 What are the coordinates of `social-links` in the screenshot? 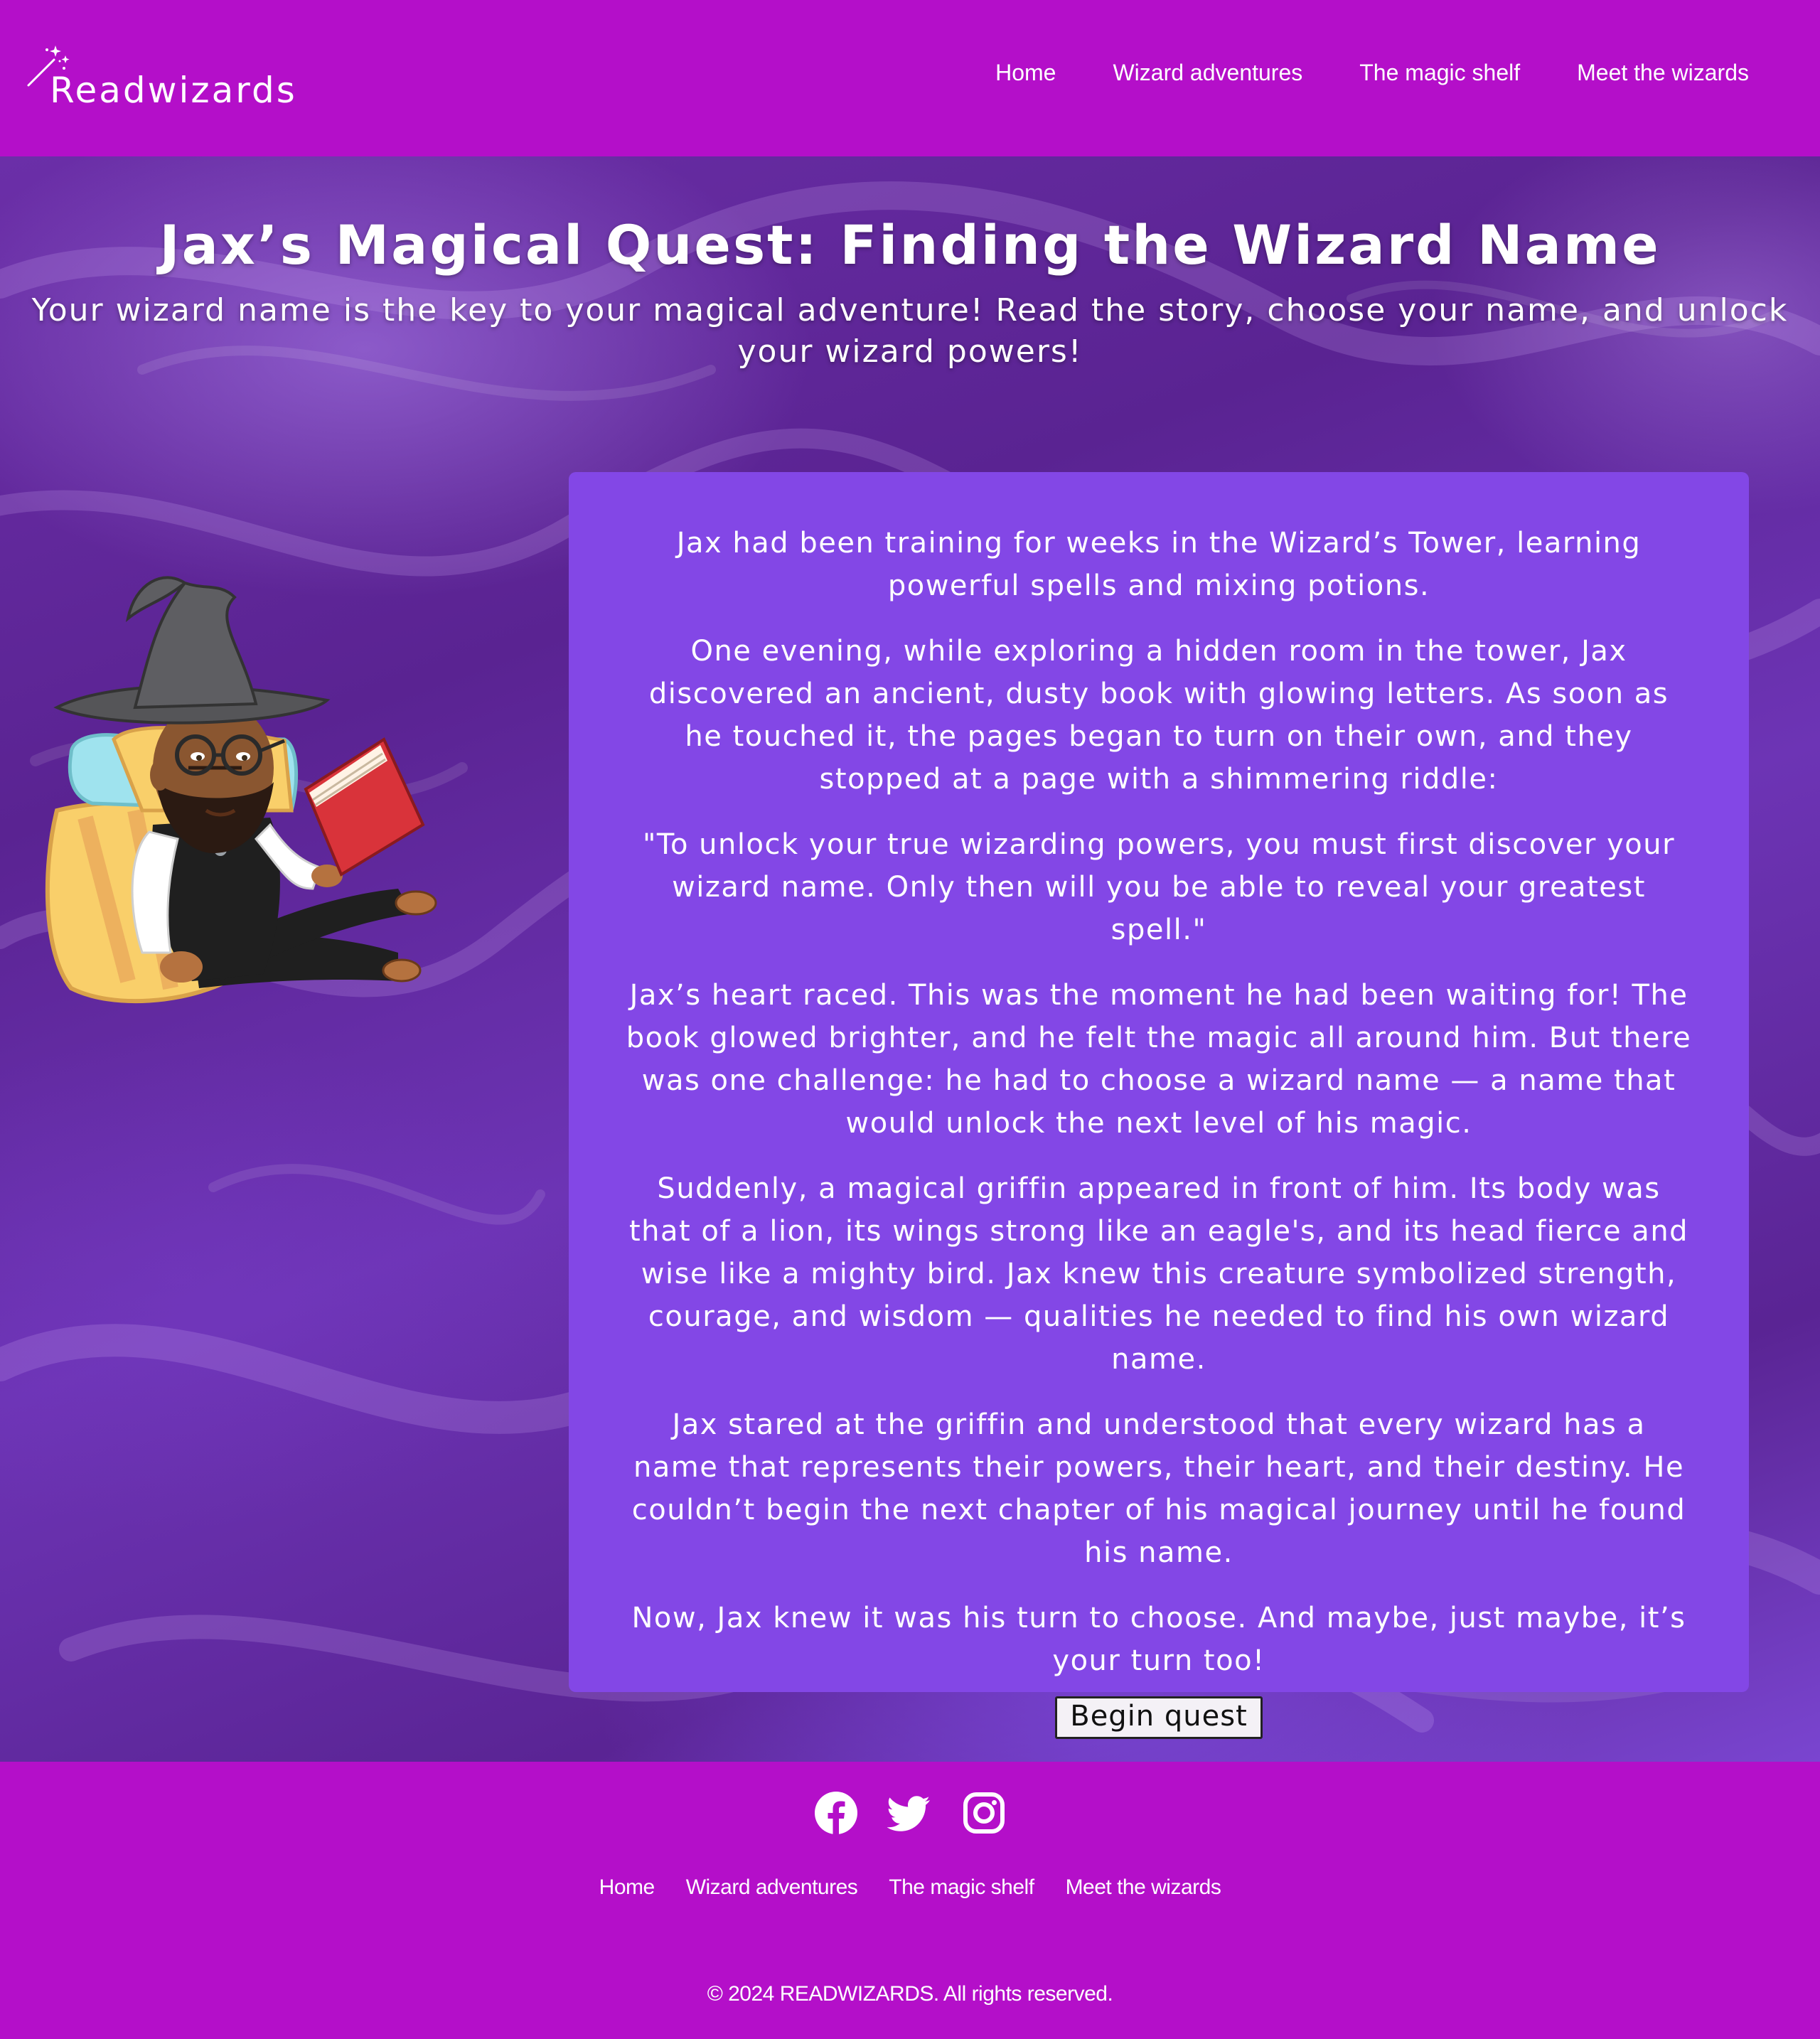 It's located at (910, 1813).